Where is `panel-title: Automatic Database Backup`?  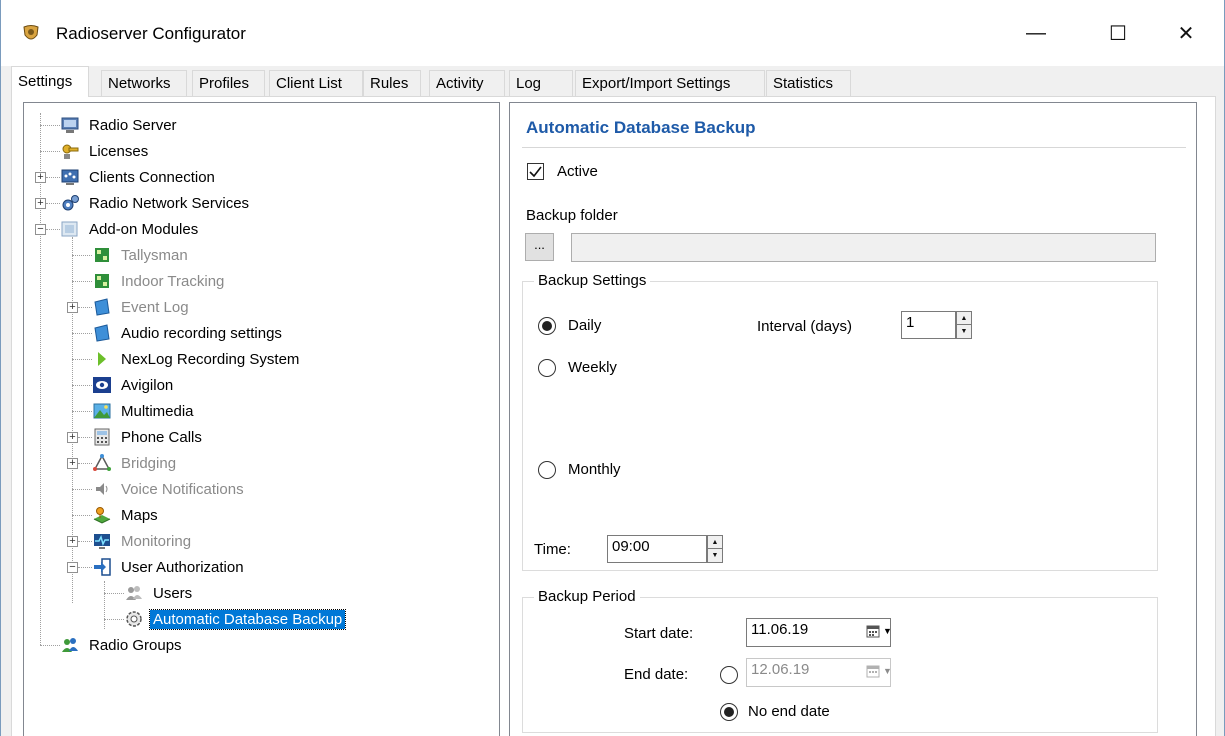 panel-title: Automatic Database Backup is located at coordinates (641, 127).